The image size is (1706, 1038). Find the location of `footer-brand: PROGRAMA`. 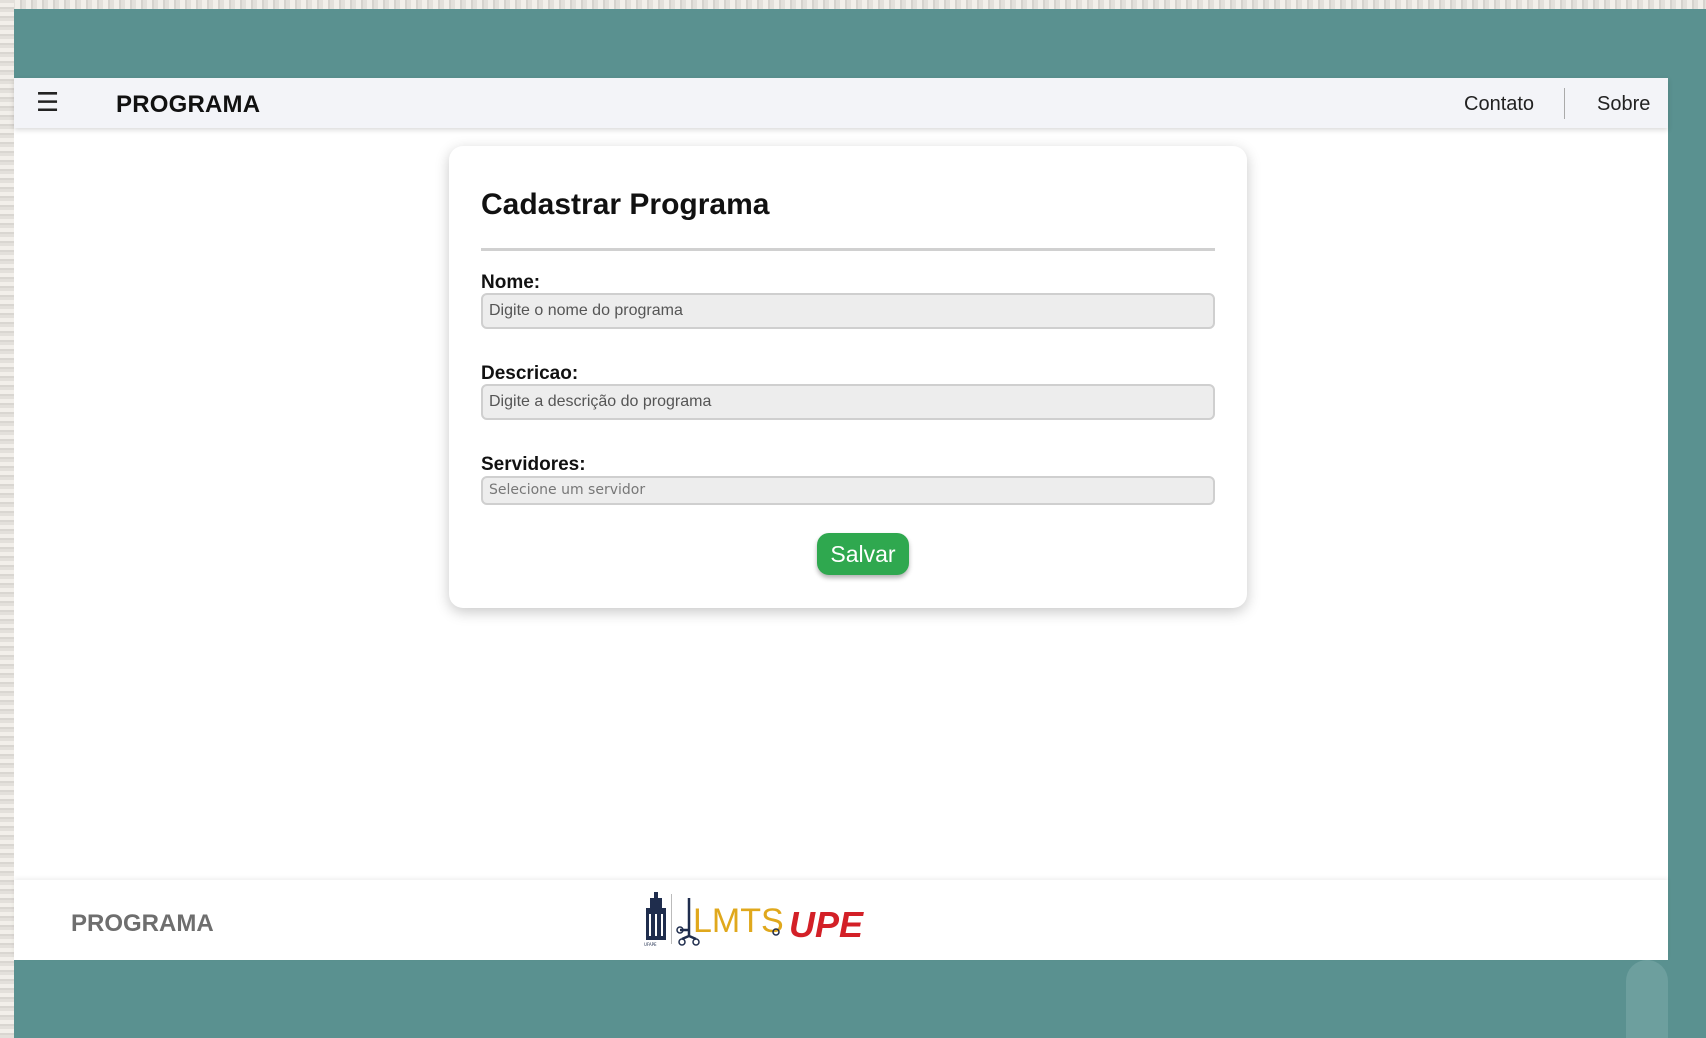

footer-brand: PROGRAMA is located at coordinates (142, 923).